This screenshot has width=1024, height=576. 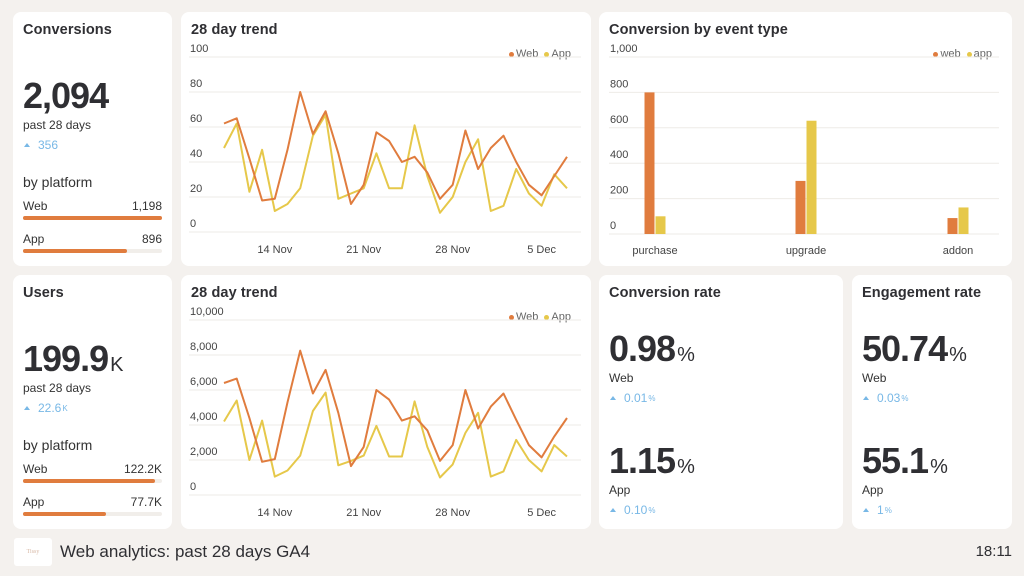 I want to click on y-tick-label: 400, so click(x=619, y=155).